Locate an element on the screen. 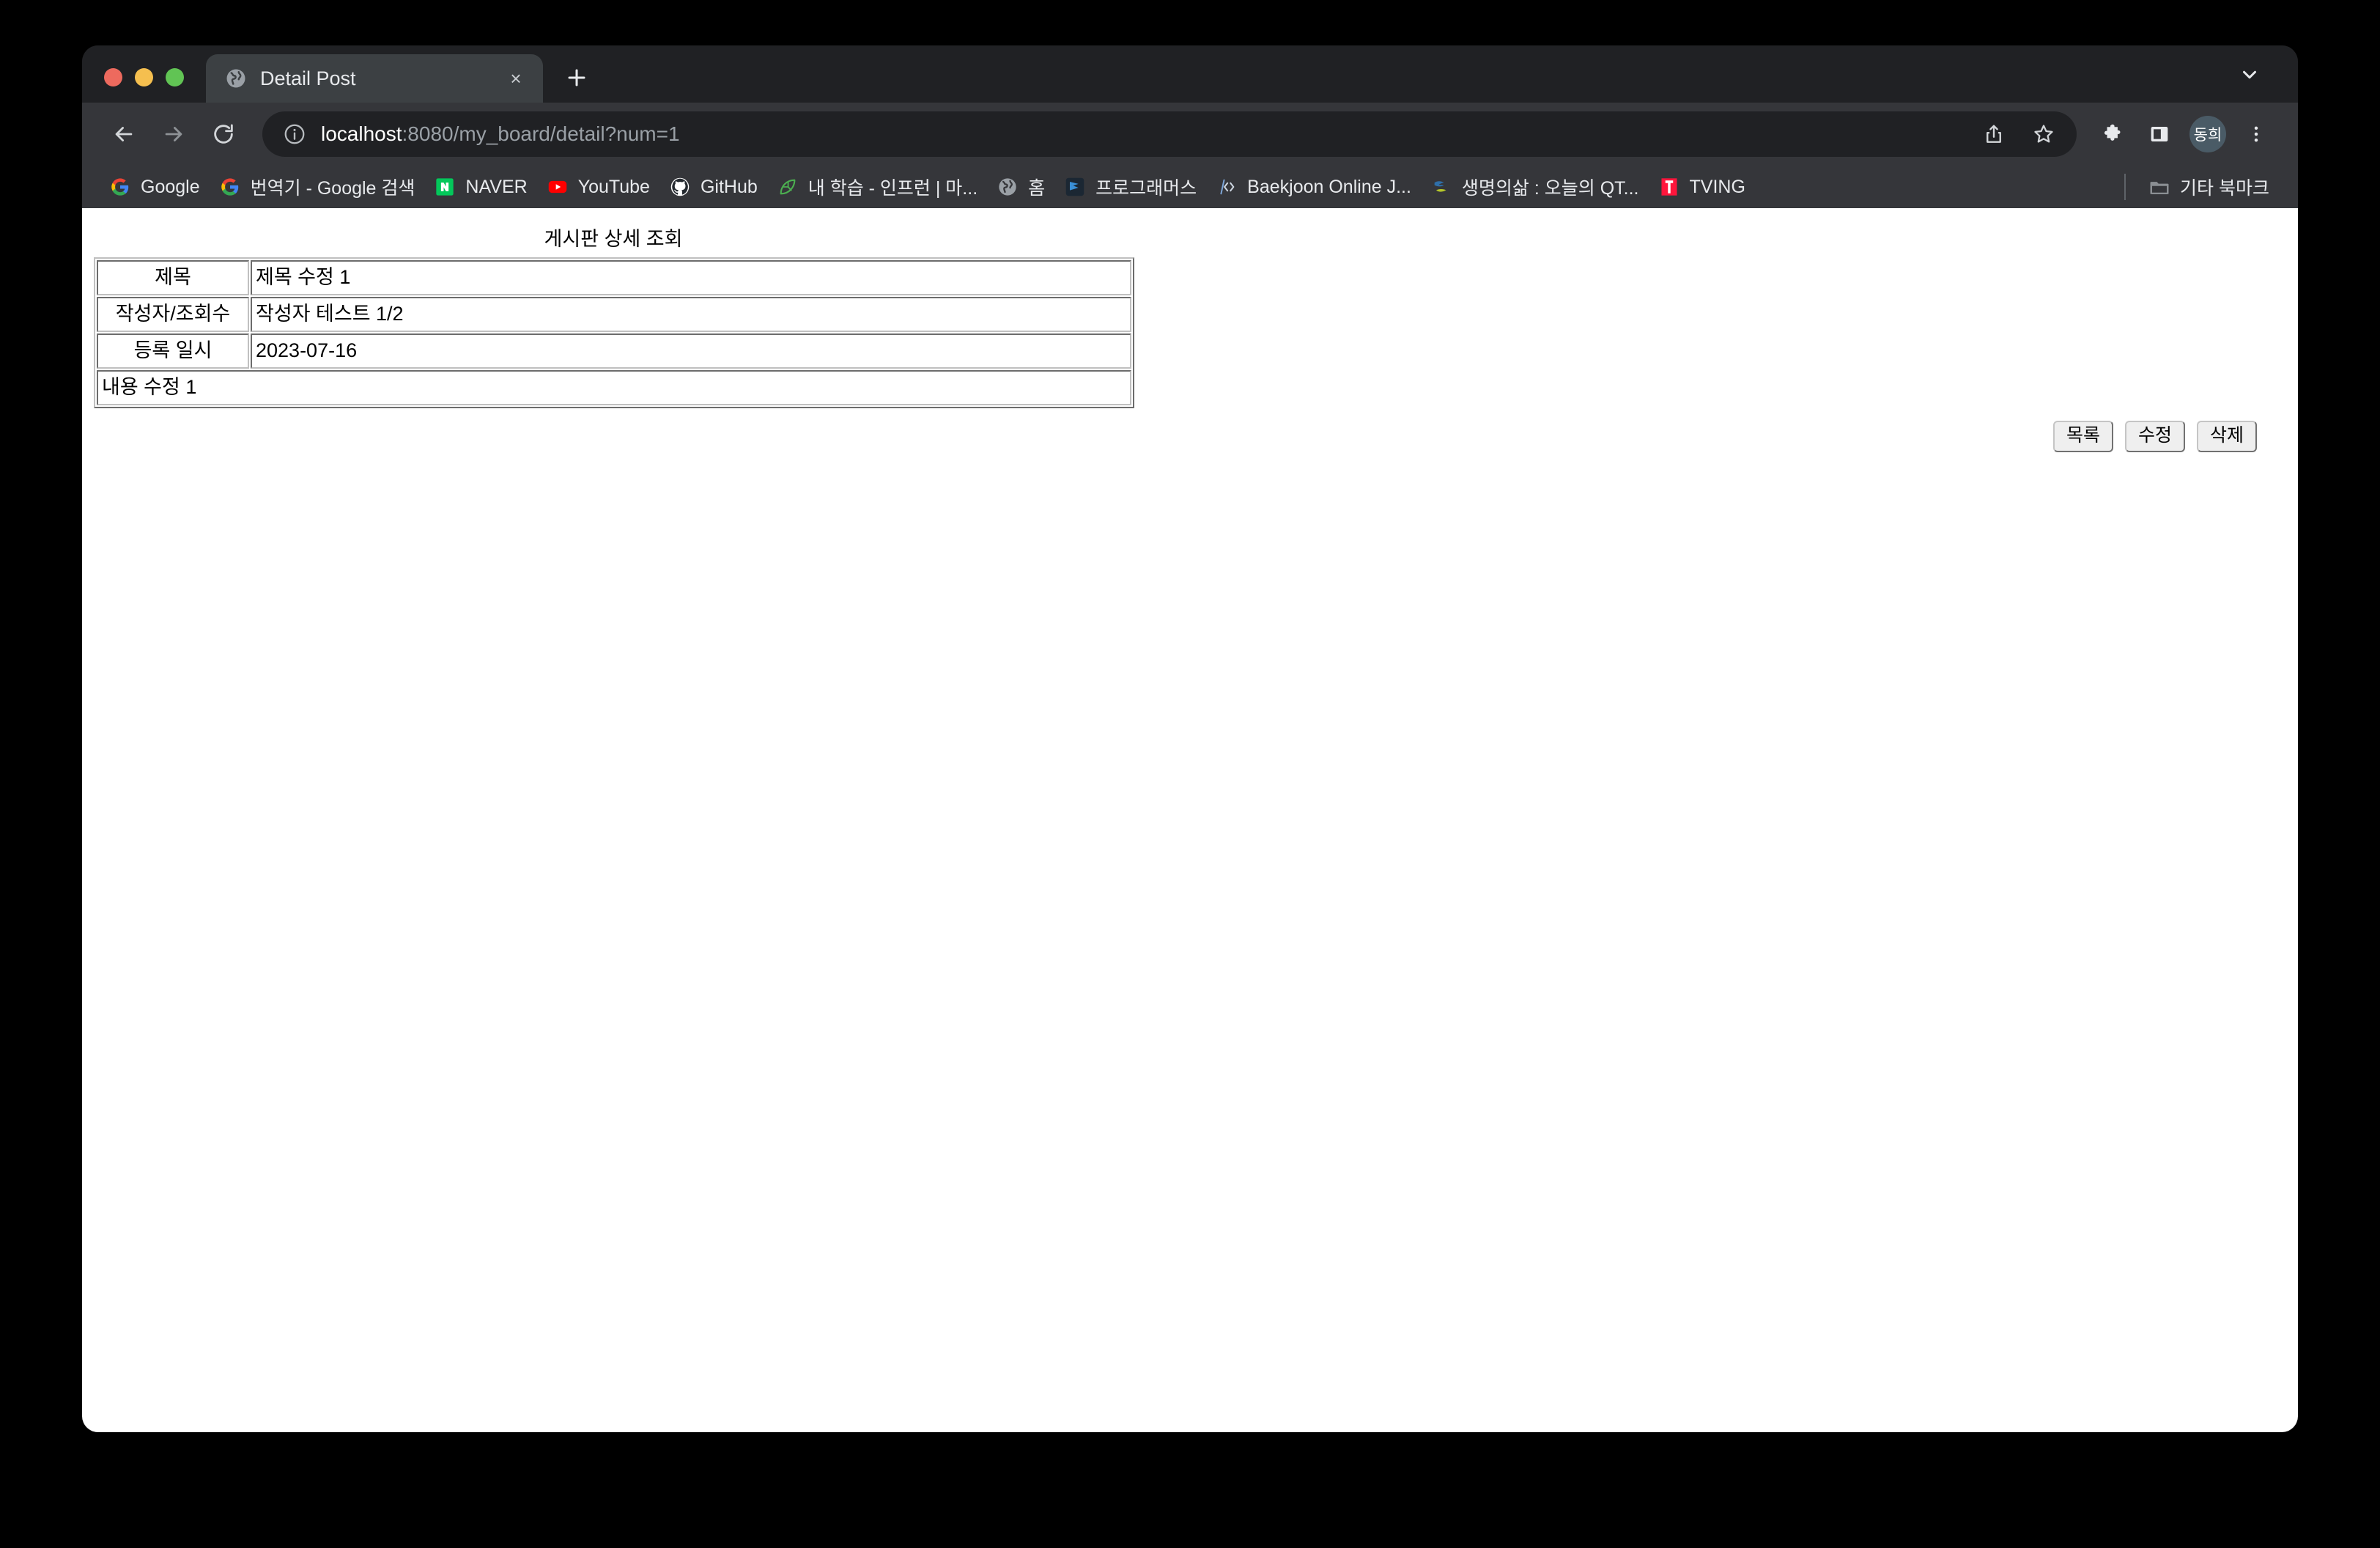 The width and height of the screenshot is (2380, 1548). tab-strip: Detail Post × is located at coordinates (1190, 74).